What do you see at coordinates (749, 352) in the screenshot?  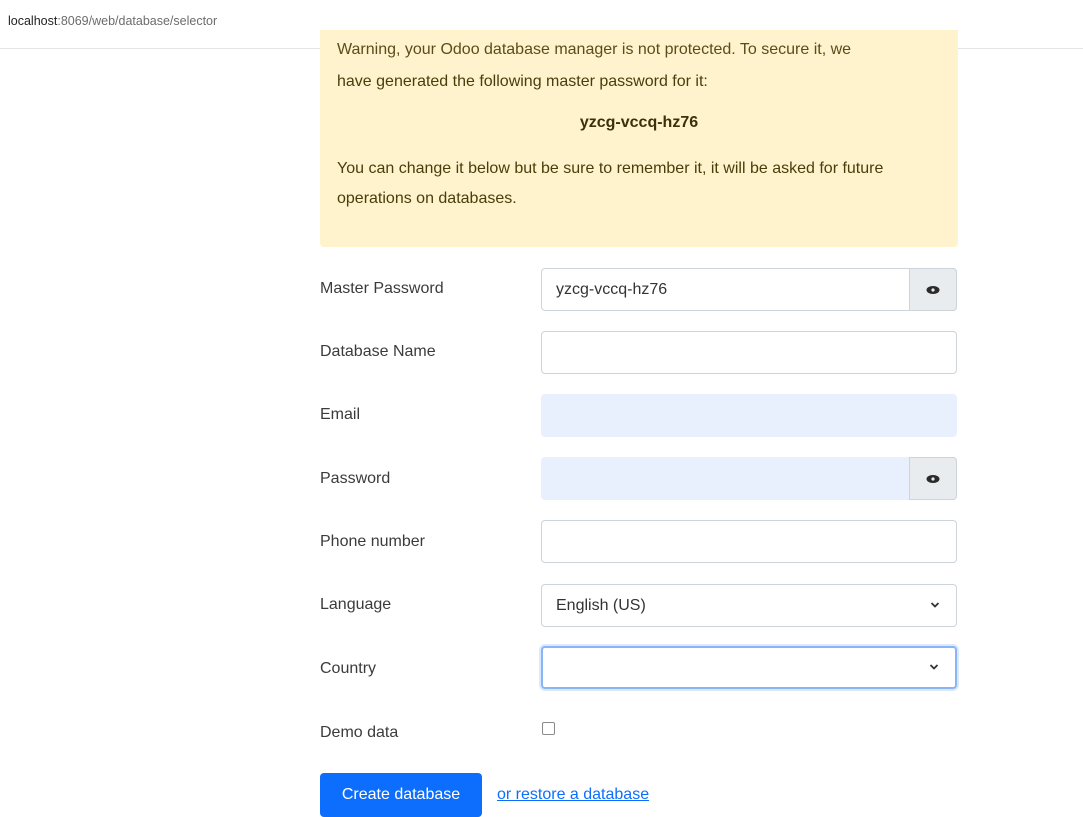 I see `database-name-input` at bounding box center [749, 352].